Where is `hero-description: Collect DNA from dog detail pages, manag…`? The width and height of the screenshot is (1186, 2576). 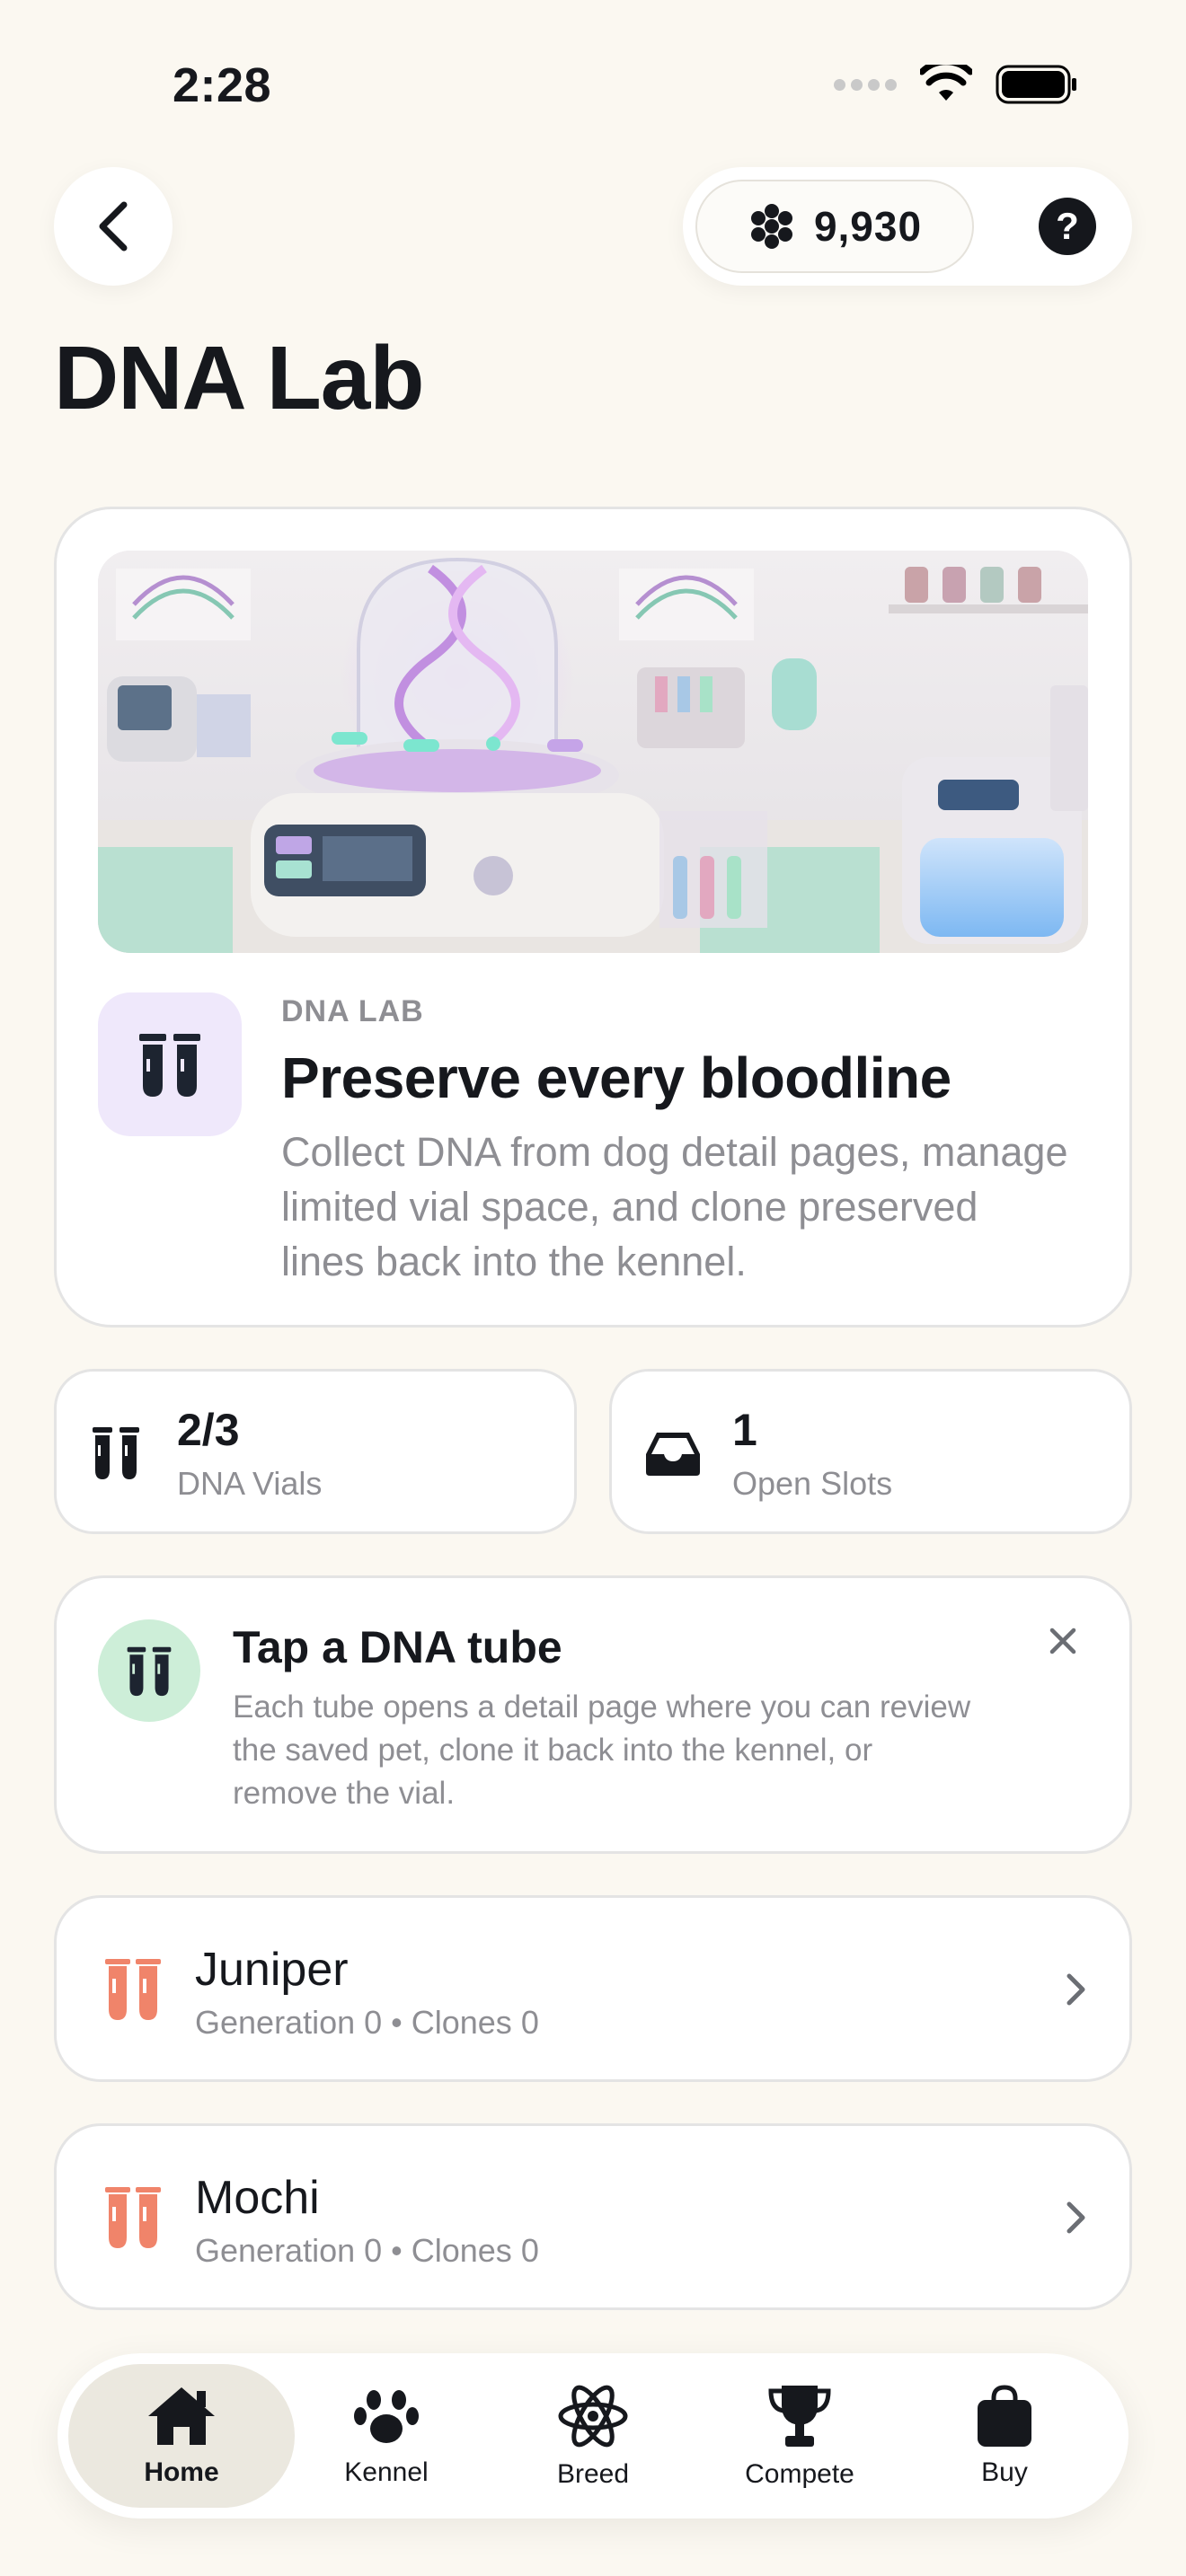
hero-description: Collect DNA from dog detail pages, manag… is located at coordinates (674, 1206).